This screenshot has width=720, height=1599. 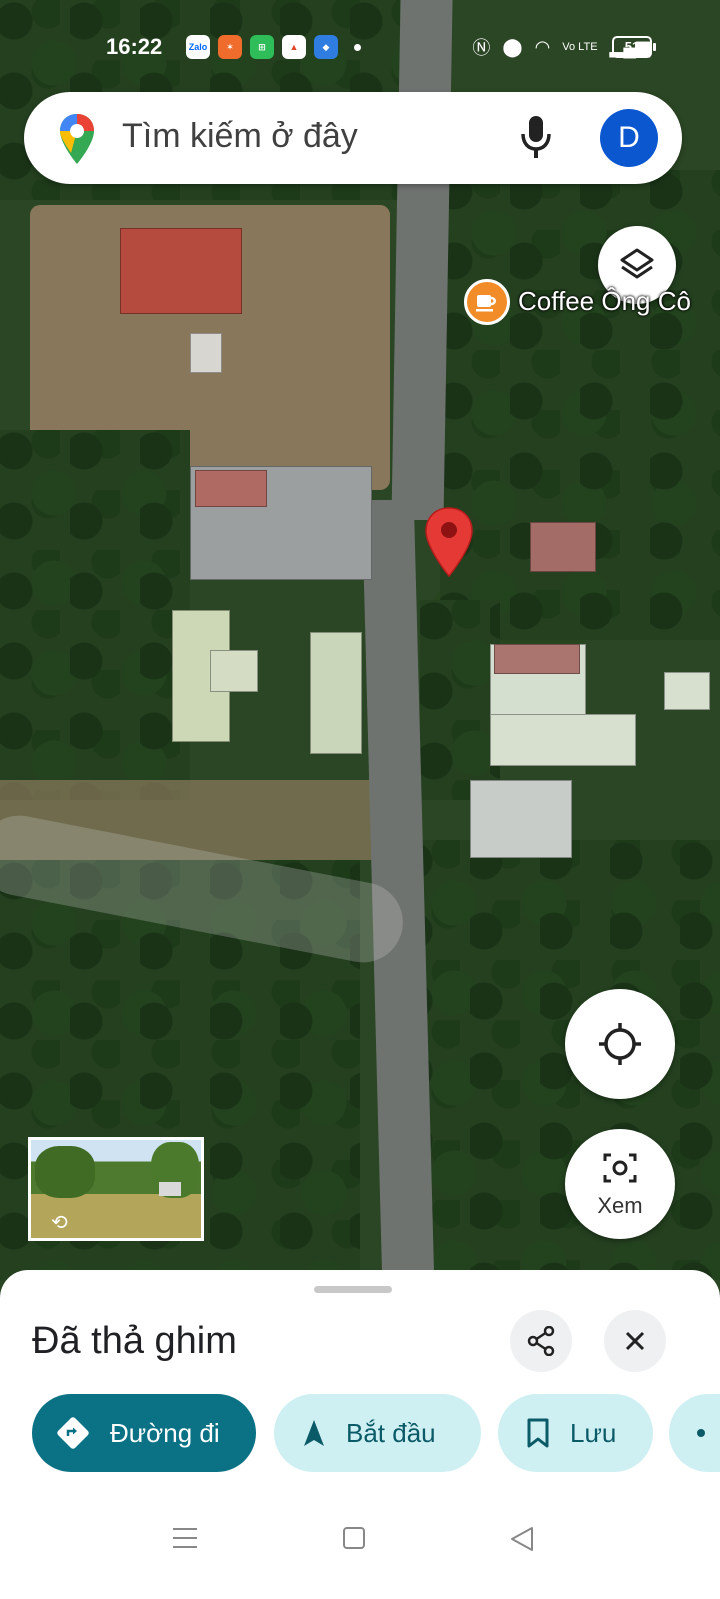 I want to click on more-actions-button, so click(x=694, y=1433).